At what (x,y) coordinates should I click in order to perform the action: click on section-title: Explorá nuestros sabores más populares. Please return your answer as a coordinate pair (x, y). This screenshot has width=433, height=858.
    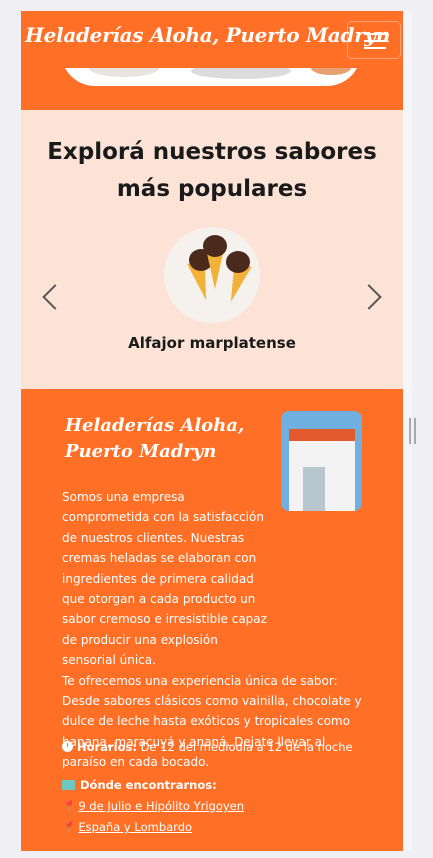
    Looking at the image, I should click on (212, 170).